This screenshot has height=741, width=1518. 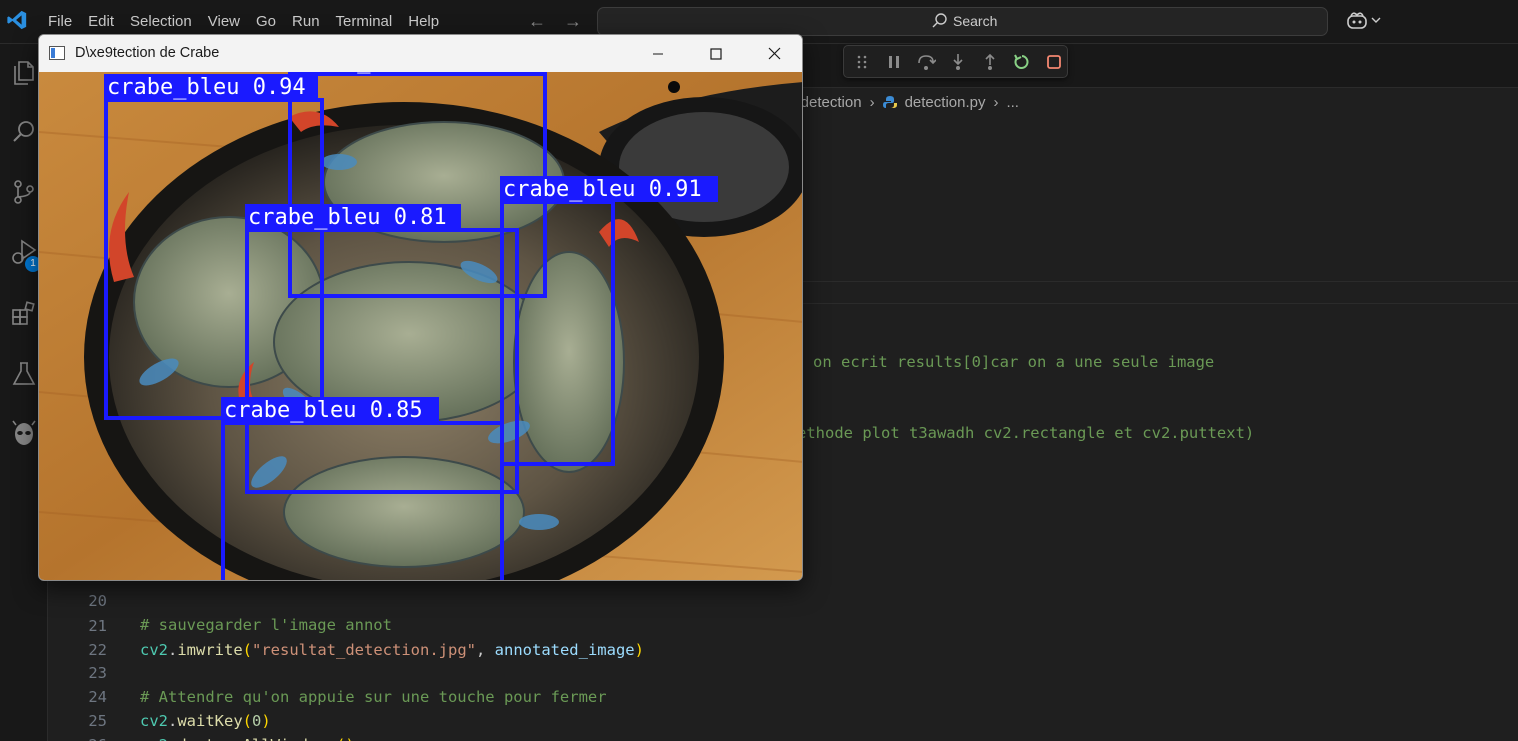 I want to click on detection-label: crabe_bleu 0.94, so click(x=206, y=87).